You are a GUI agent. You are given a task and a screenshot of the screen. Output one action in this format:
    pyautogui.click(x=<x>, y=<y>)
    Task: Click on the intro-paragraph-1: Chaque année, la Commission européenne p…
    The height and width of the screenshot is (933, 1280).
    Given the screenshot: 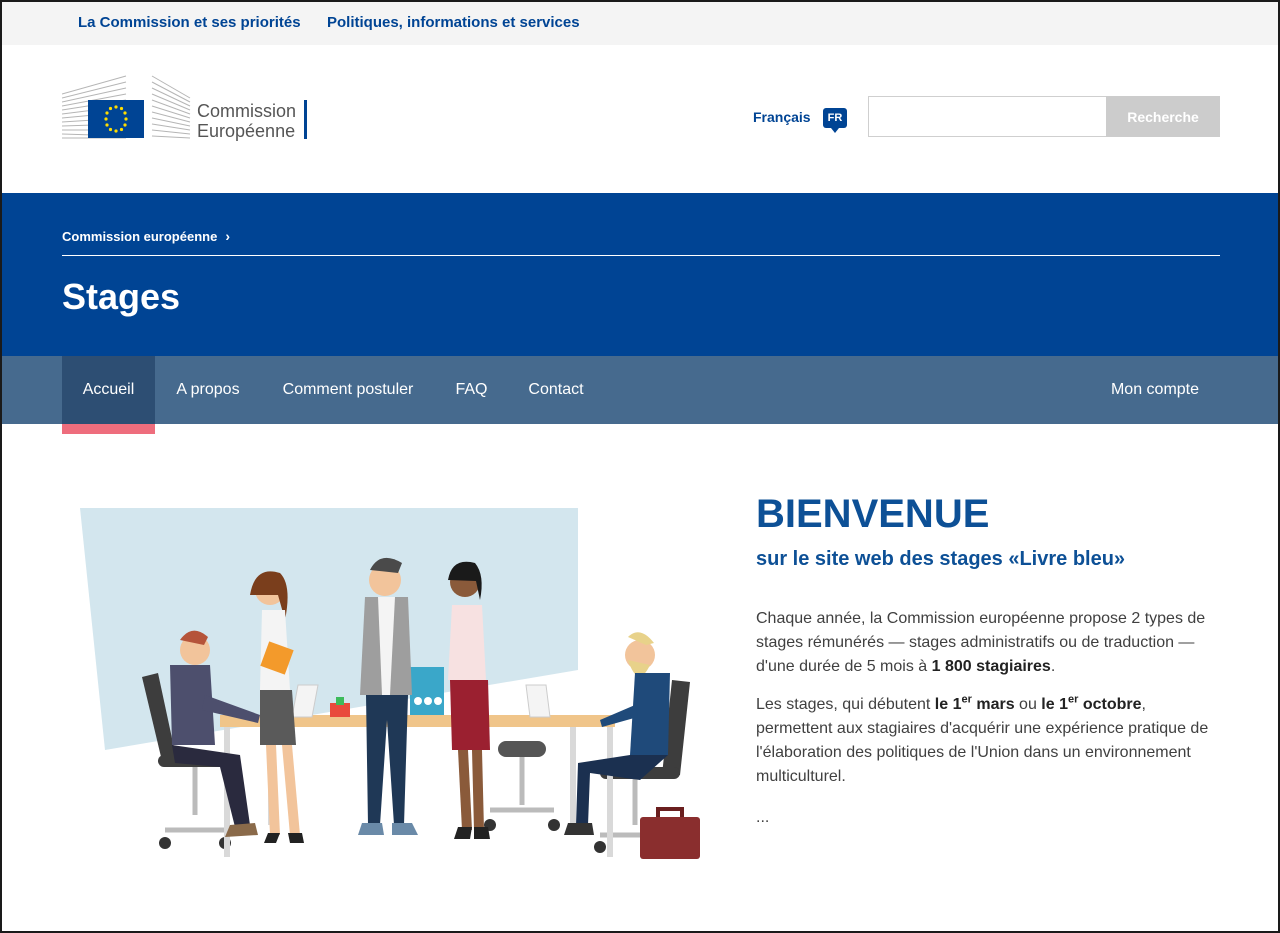 What is the action you would take?
    pyautogui.click(x=981, y=642)
    